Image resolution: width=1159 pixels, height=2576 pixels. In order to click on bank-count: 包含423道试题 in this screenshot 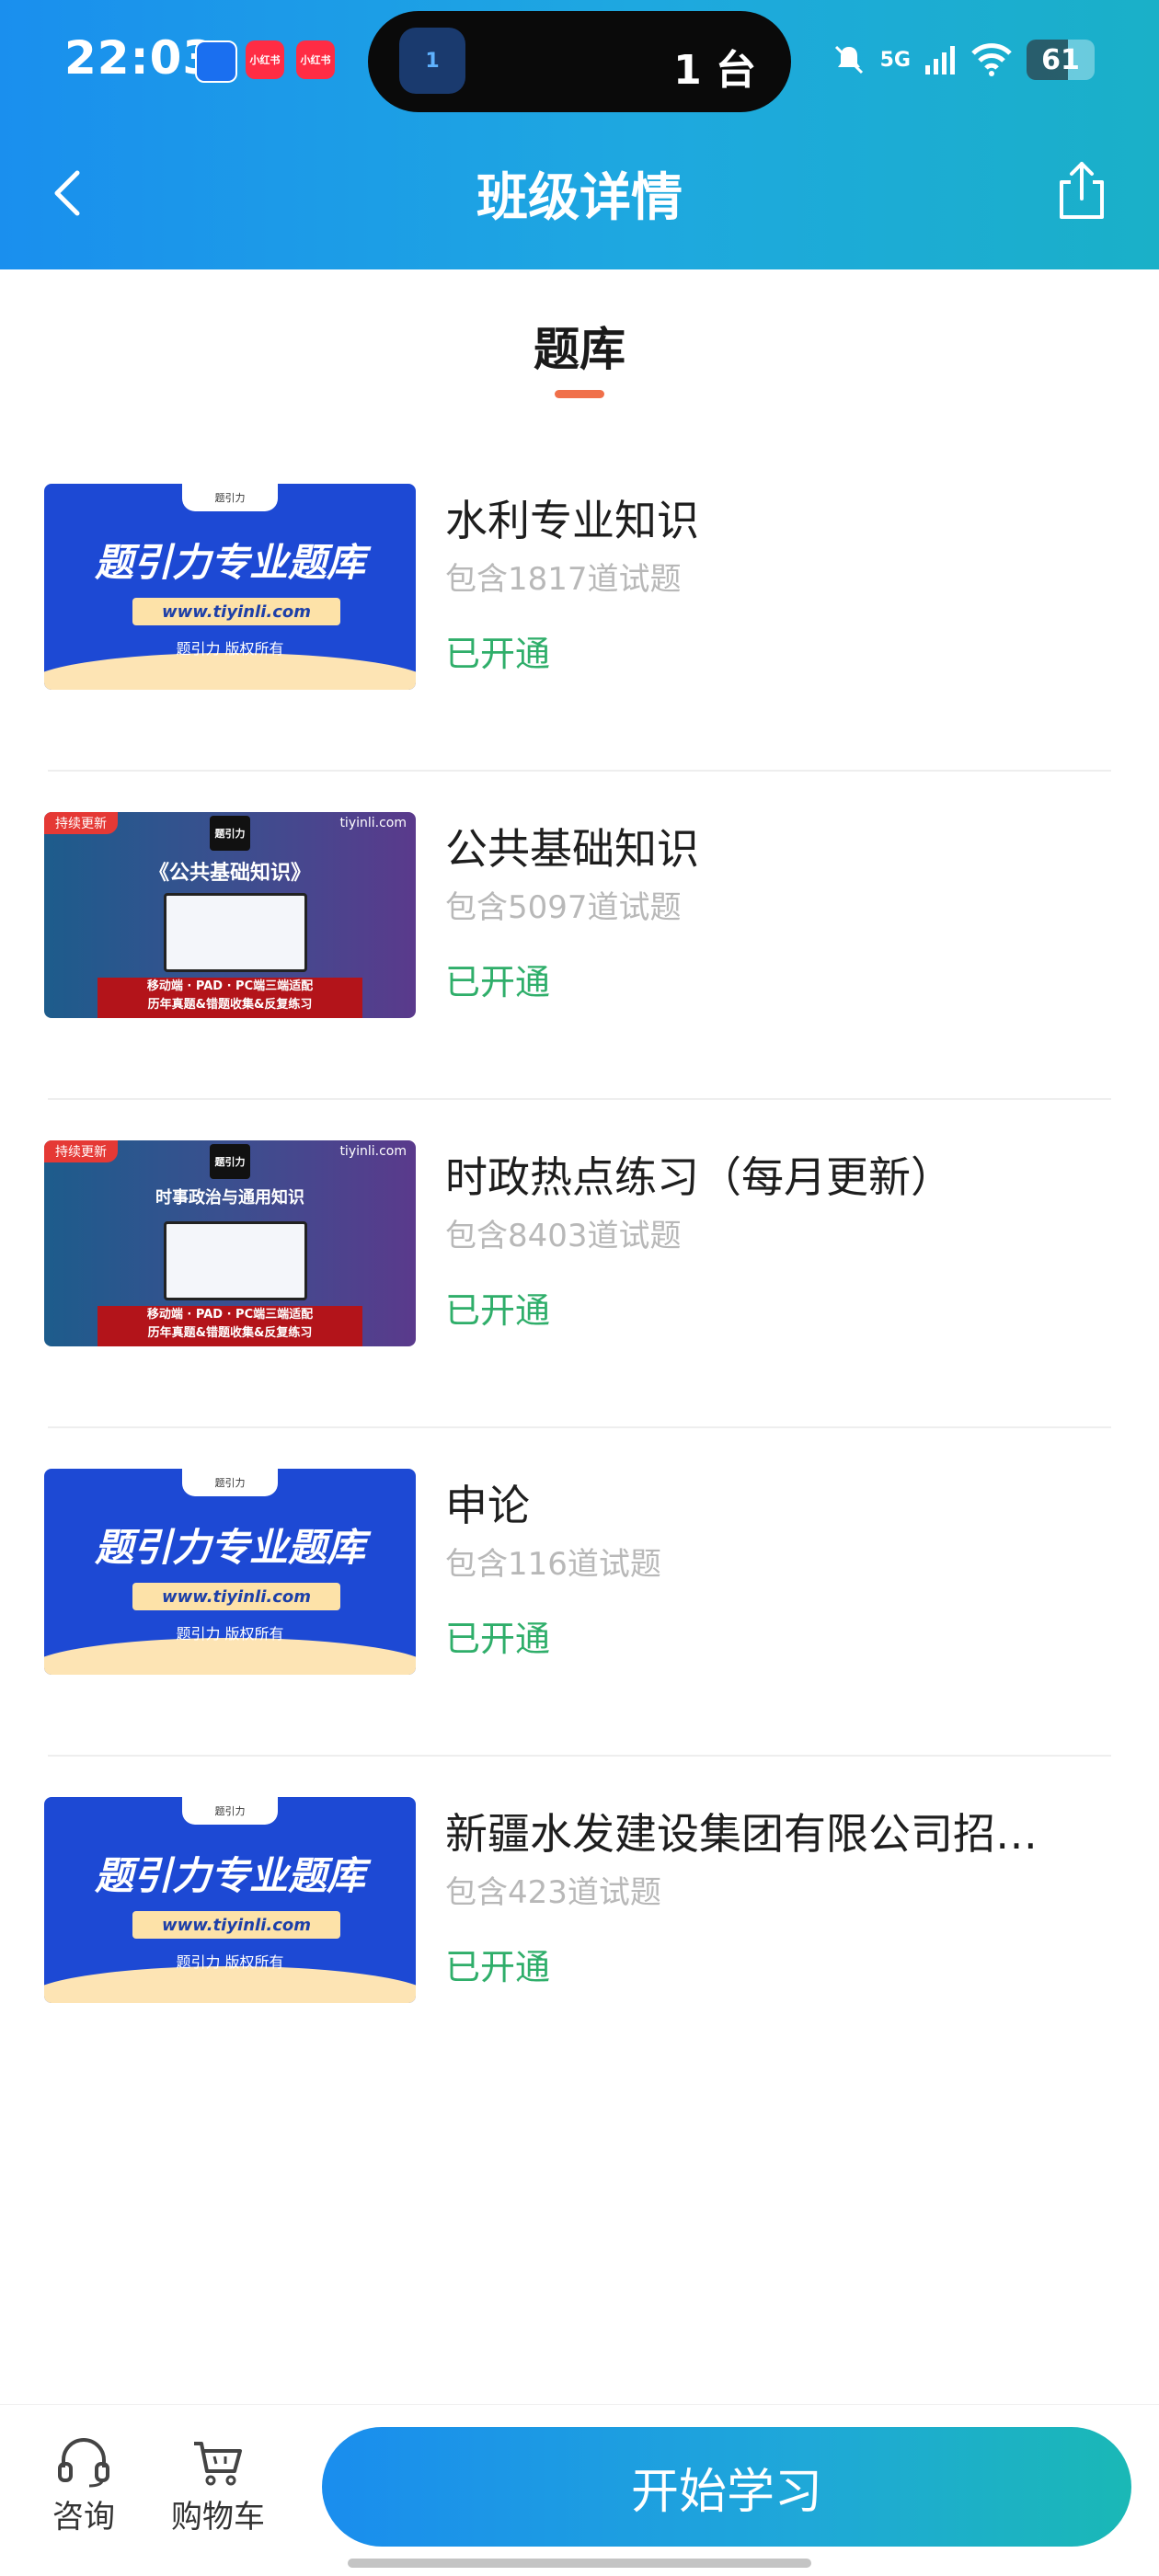, I will do `click(553, 1893)`.